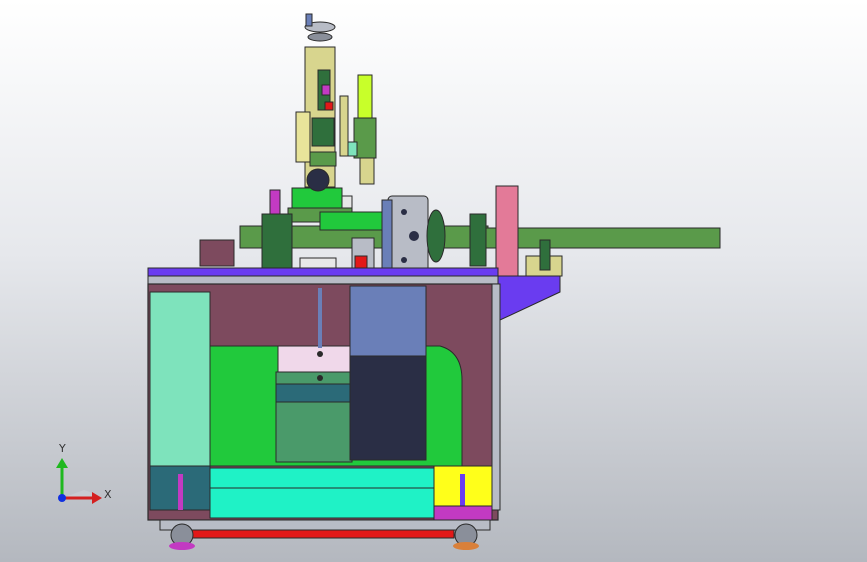 This screenshot has height=562, width=867. What do you see at coordinates (323, 134) in the screenshot?
I see `vertical-column` at bounding box center [323, 134].